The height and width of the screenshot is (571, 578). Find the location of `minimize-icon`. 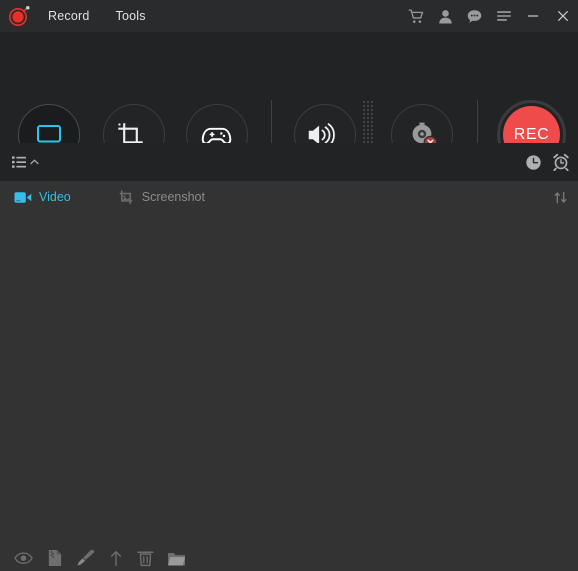

minimize-icon is located at coordinates (533, 16).